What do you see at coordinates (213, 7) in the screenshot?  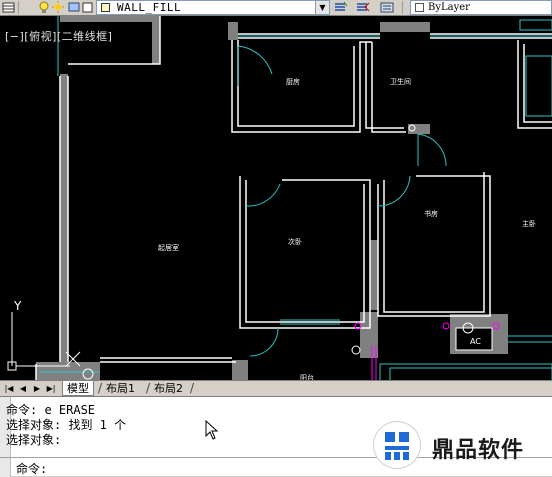 I see `layer-dropdown: WALL_FILL ▼` at bounding box center [213, 7].